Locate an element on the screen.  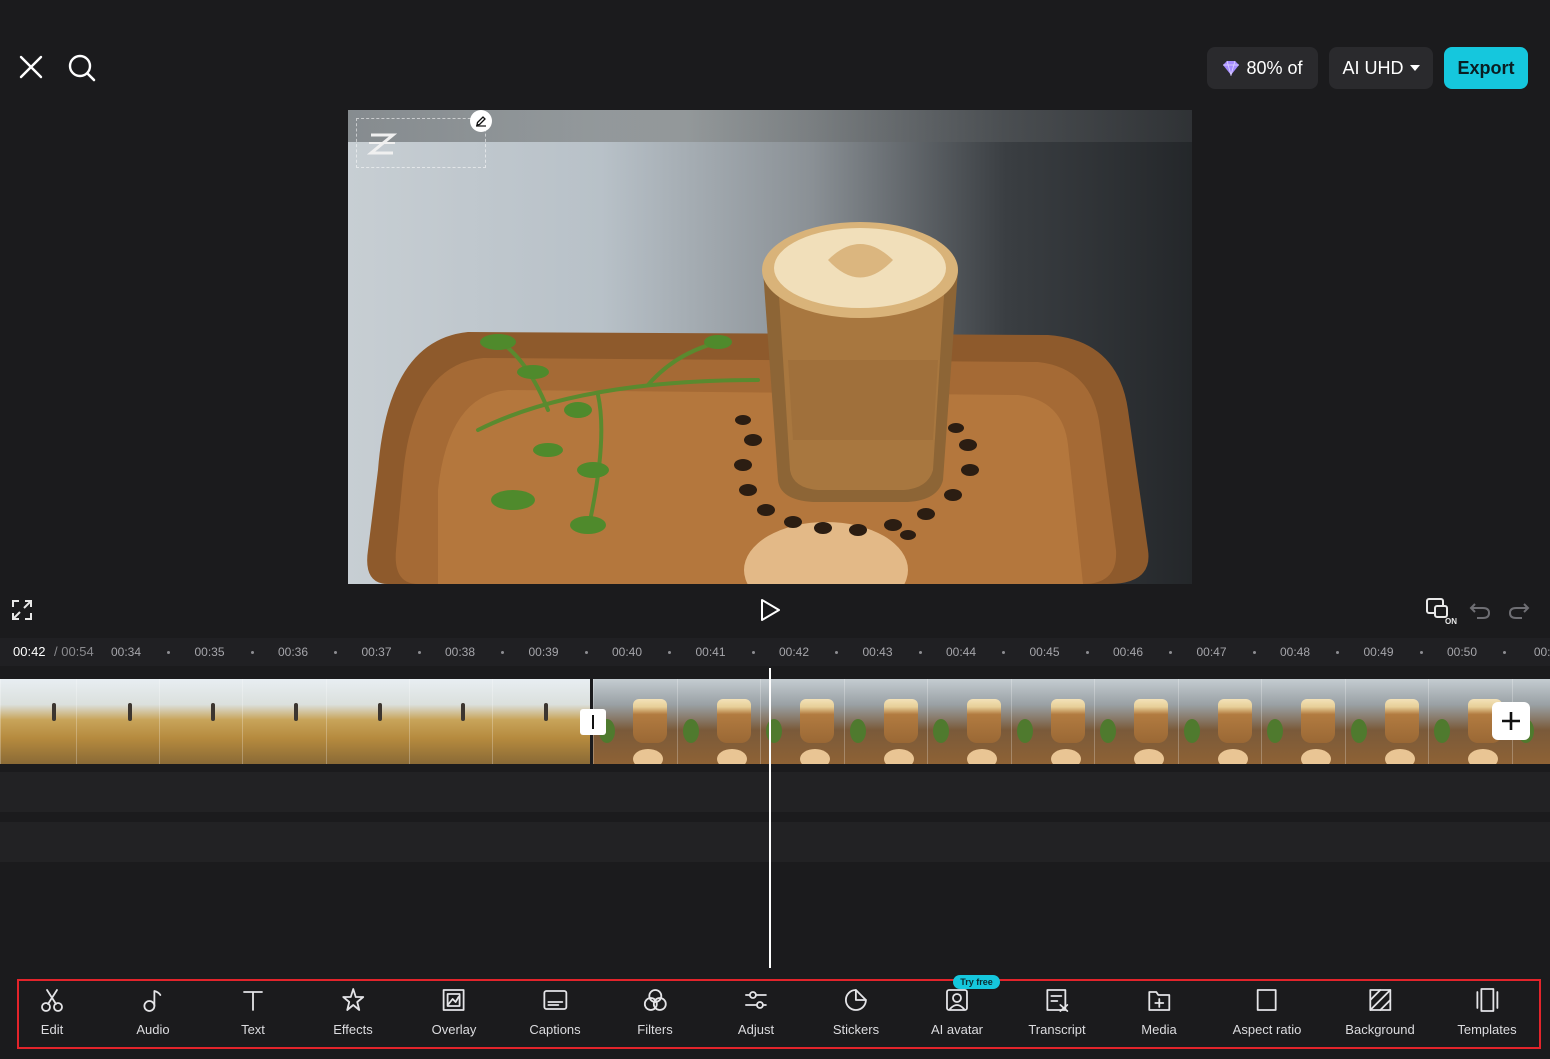
redo-button is located at coordinates (1519, 610).